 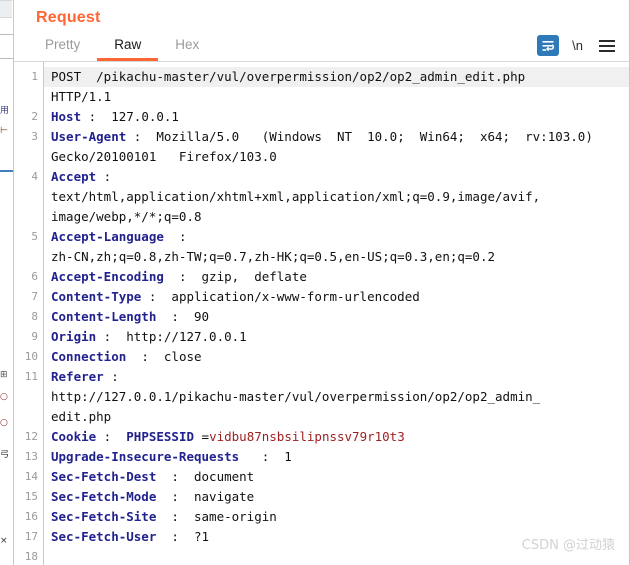 What do you see at coordinates (6, 171) in the screenshot?
I see `sliver-selection-bar` at bounding box center [6, 171].